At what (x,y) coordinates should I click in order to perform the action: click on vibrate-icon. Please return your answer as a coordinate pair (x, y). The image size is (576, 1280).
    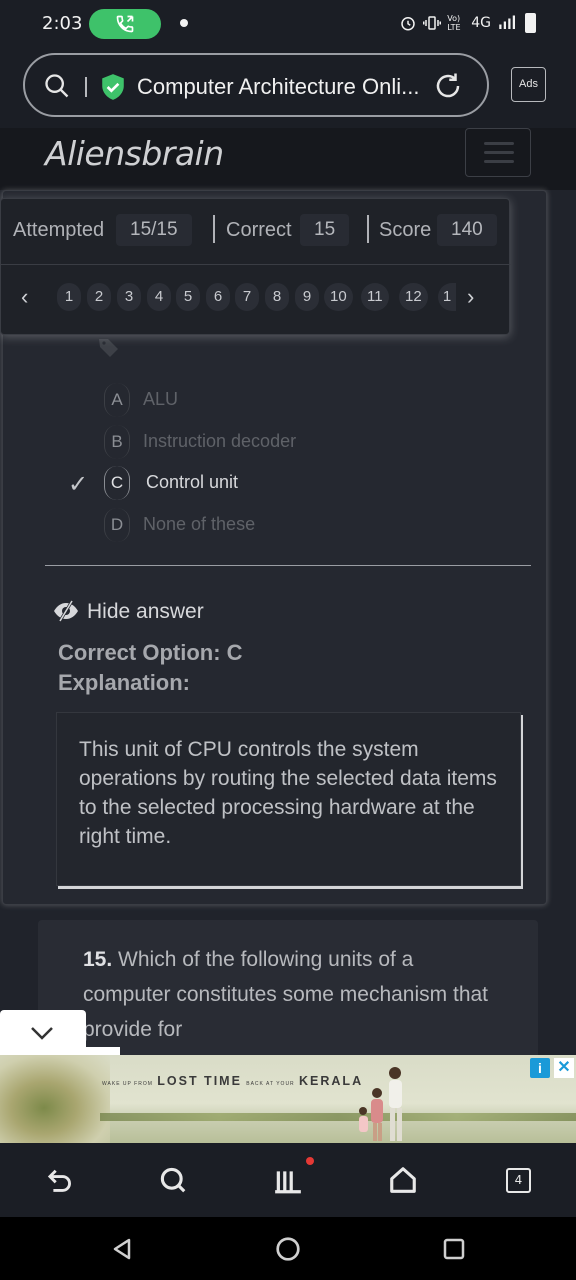
    Looking at the image, I should click on (432, 23).